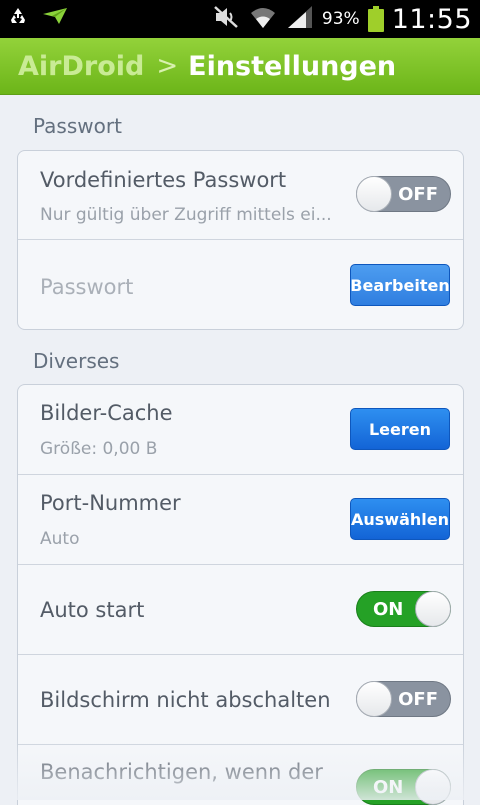  I want to click on setting-subtitle: Auto, so click(60, 539).